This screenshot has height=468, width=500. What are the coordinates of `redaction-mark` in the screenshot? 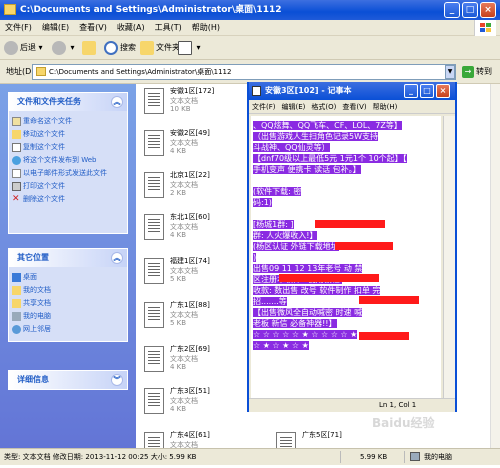 It's located at (364, 246).